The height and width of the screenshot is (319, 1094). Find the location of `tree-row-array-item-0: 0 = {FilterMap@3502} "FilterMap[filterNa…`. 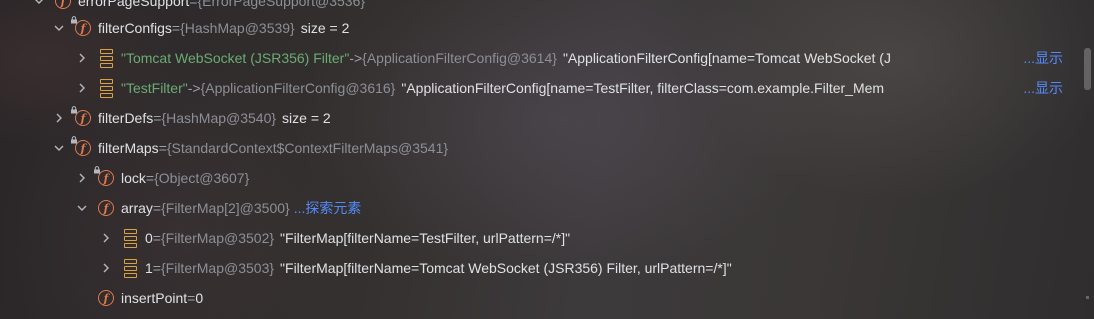

tree-row-array-item-0: 0 = {FilterMap@3502} "FilterMap[filterNa… is located at coordinates (540, 238).